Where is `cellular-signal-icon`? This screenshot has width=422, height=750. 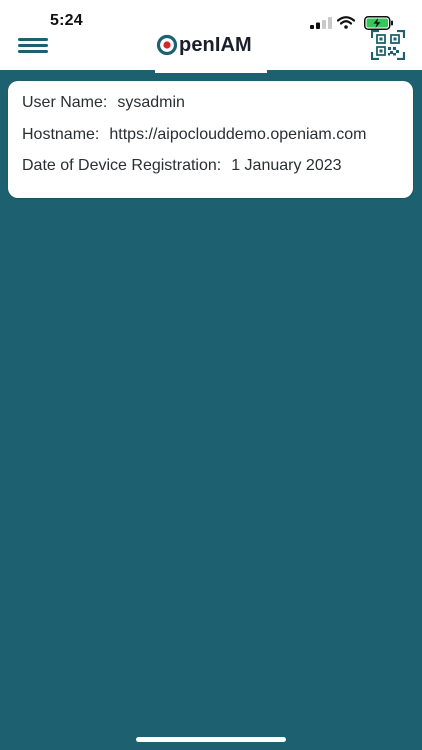 cellular-signal-icon is located at coordinates (321, 23).